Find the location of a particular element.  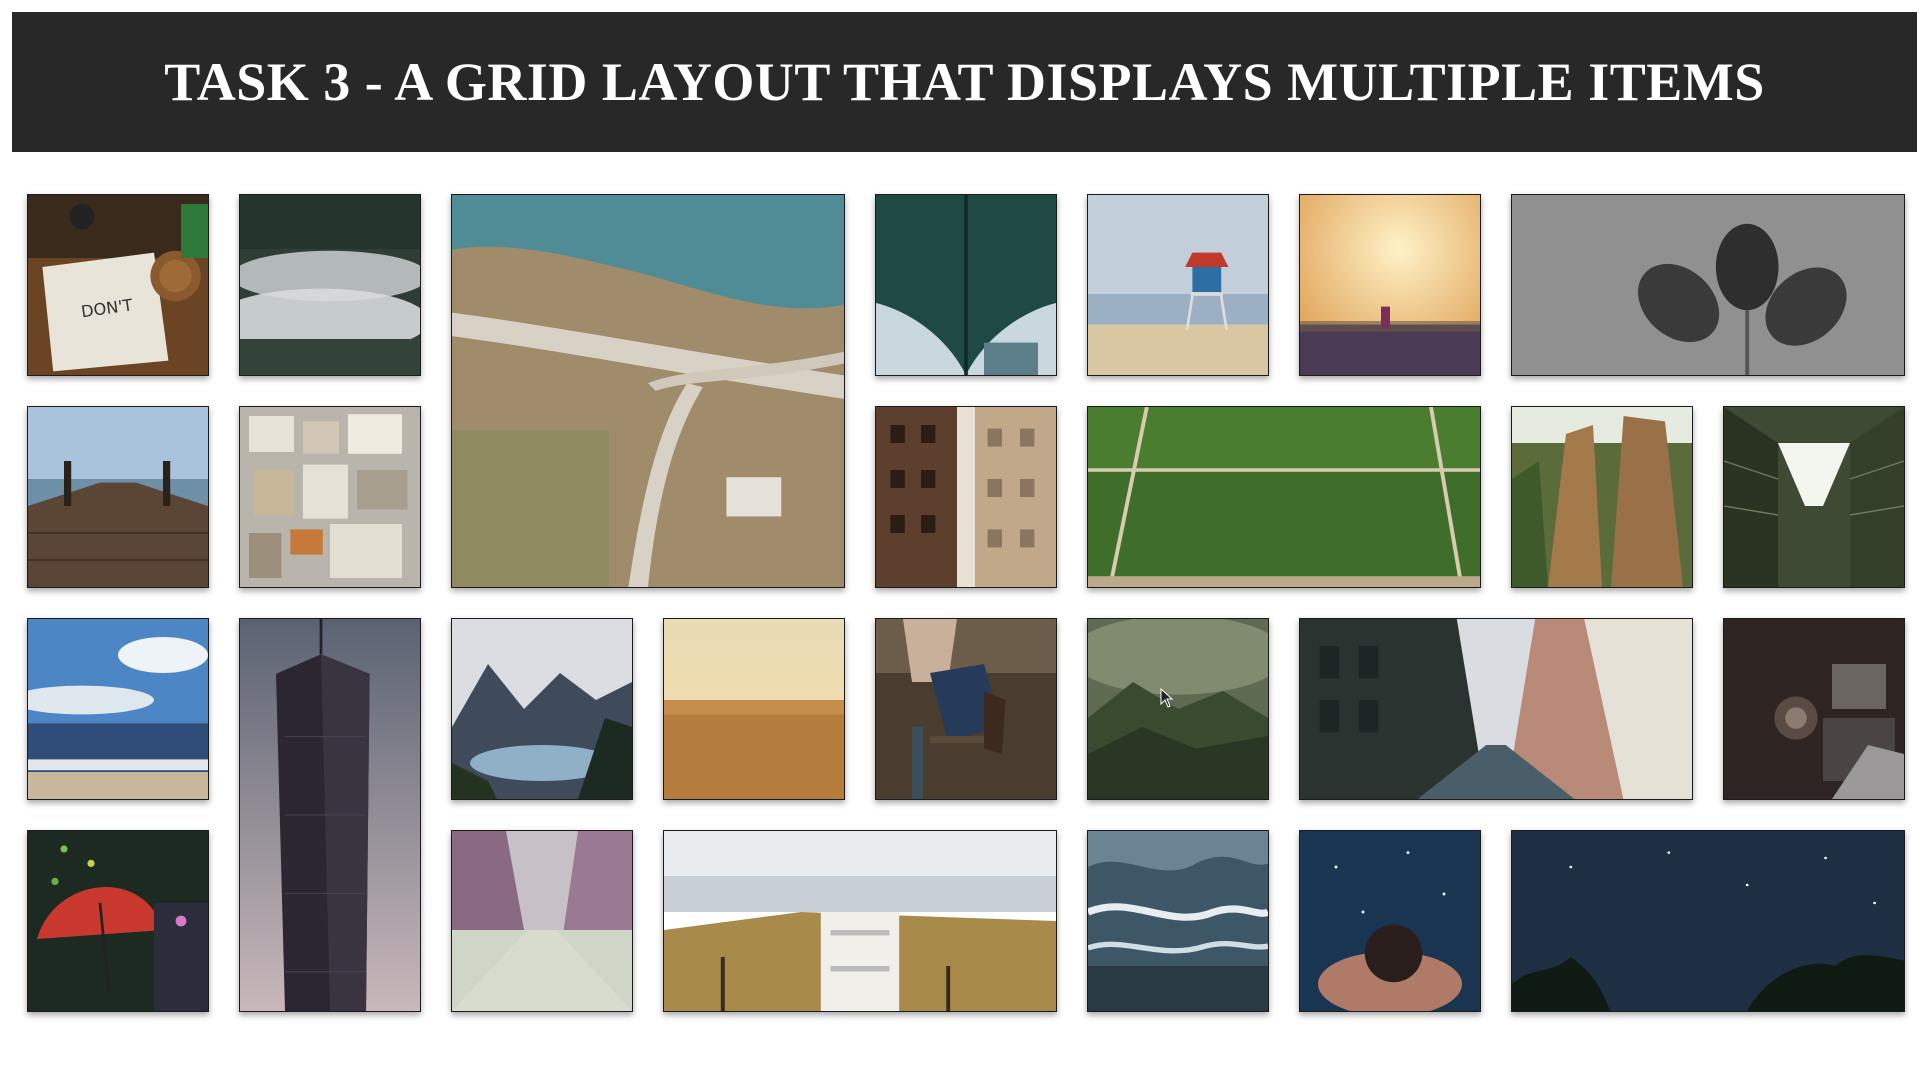

fire-escapes-image is located at coordinates (966, 497).